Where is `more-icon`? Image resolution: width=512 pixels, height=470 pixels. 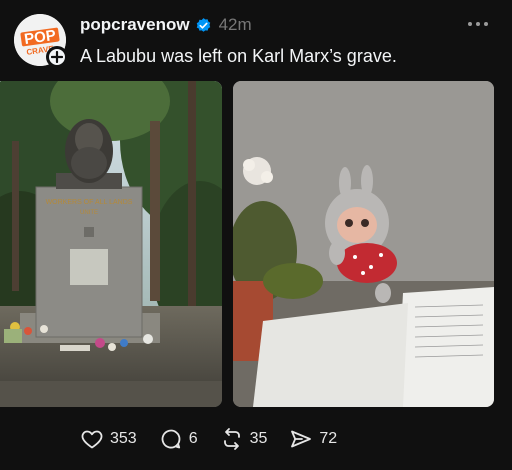 more-icon is located at coordinates (479, 24).